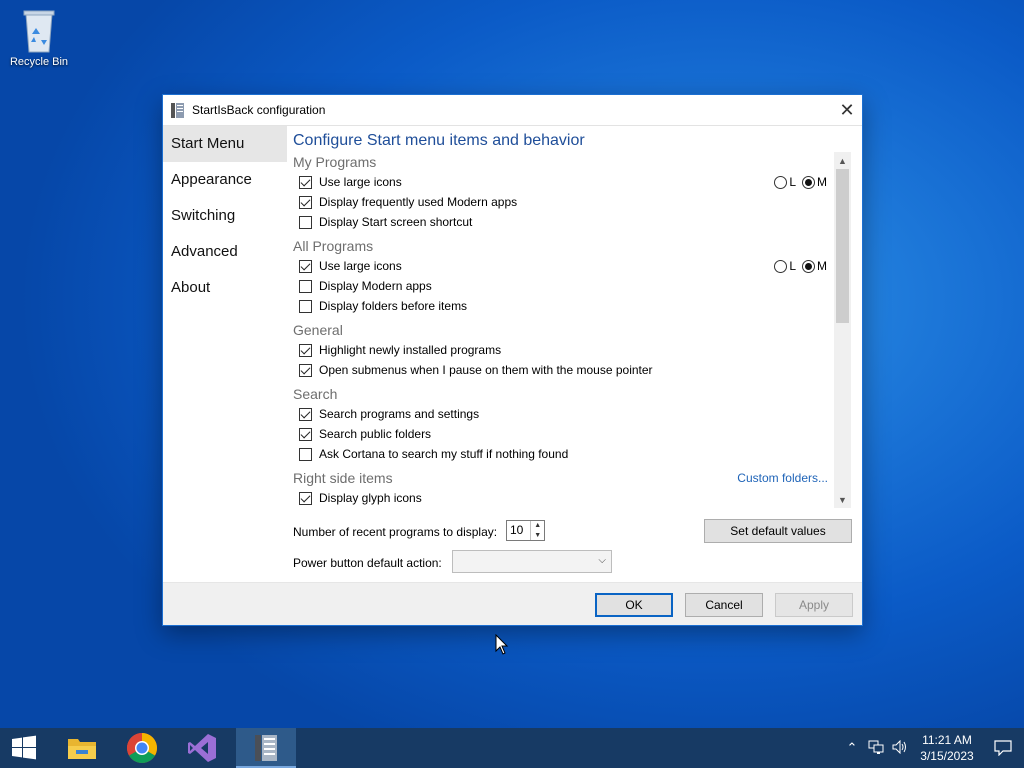  I want to click on taskbar-visual-studio, so click(202, 748).